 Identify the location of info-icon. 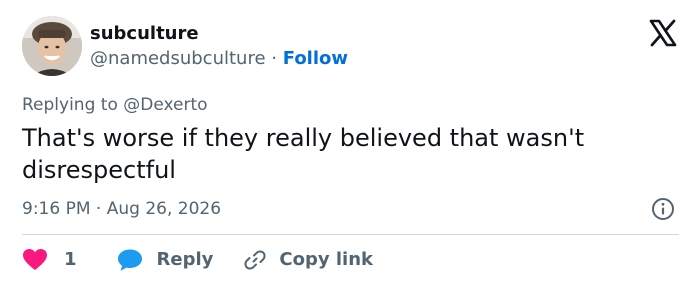
(663, 209).